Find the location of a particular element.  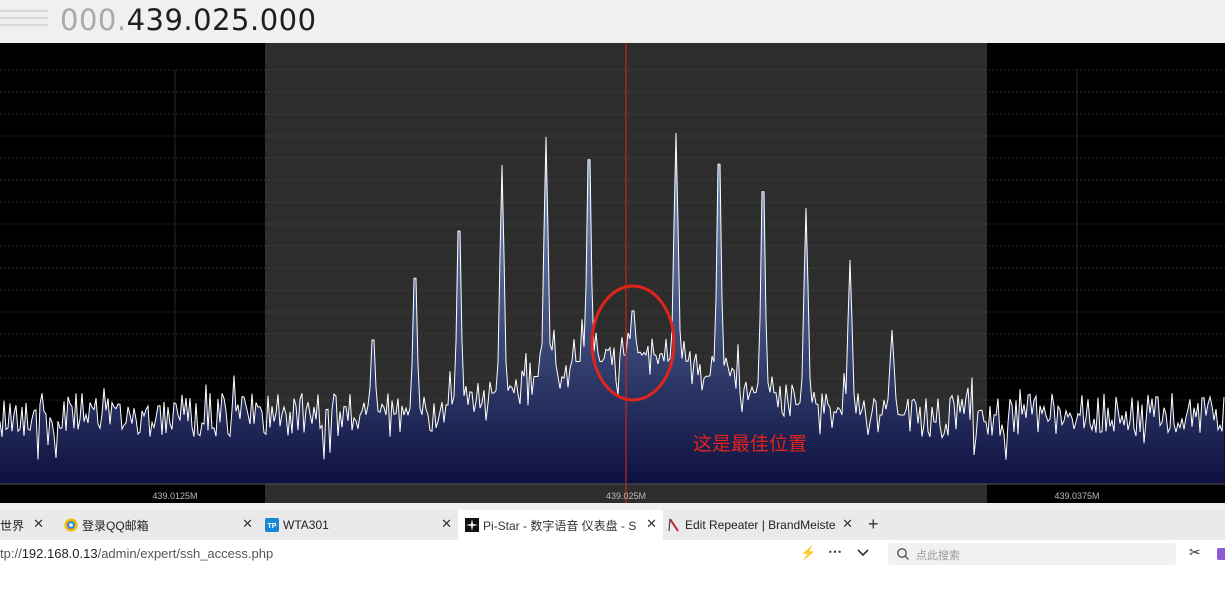

tab-world: 世界 ✕ is located at coordinates (25, 525).